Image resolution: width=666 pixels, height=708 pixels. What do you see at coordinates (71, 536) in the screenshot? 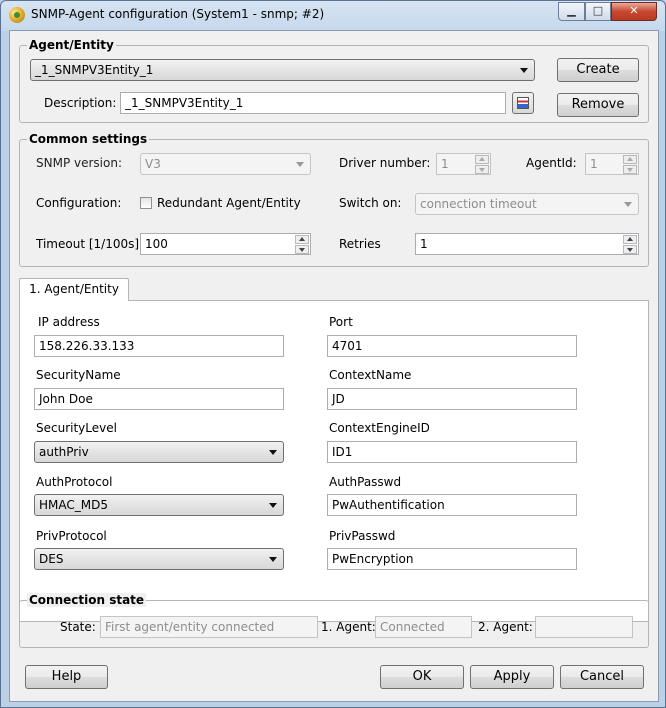
I see `priv-protocol-label: PrivProtocol` at bounding box center [71, 536].